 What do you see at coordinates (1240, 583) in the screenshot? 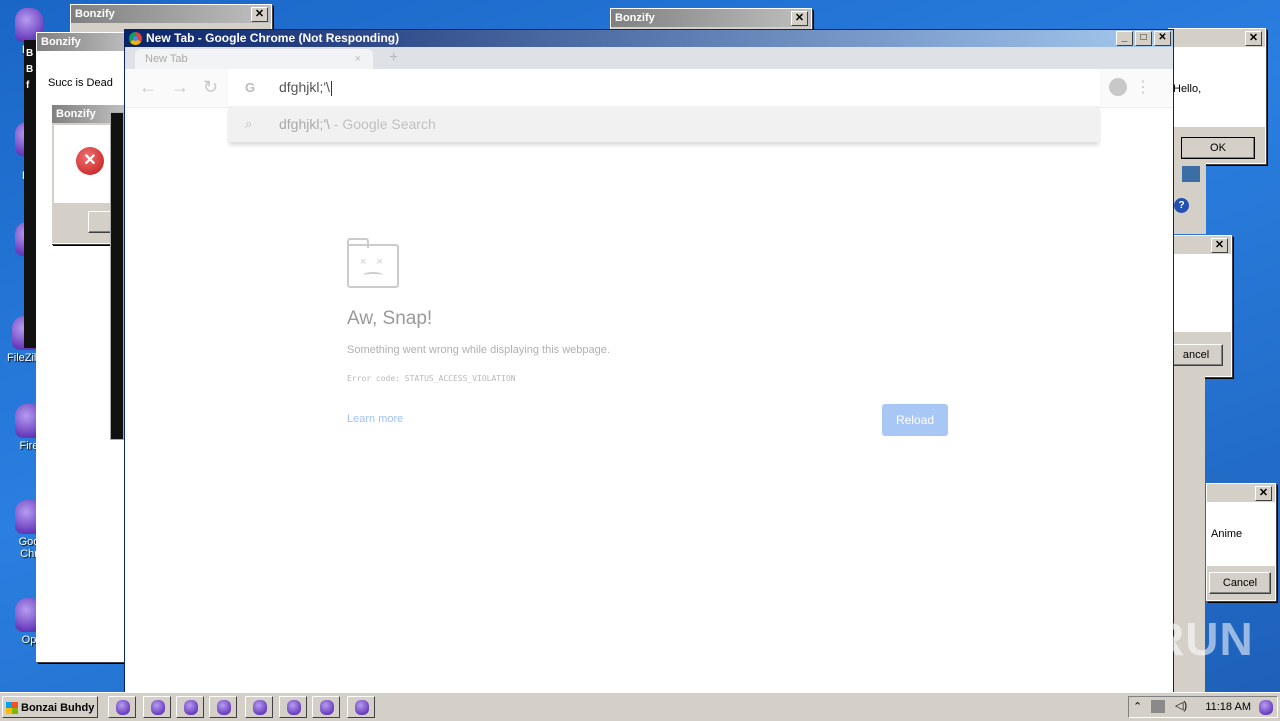
I see `cancel-button: Cancel` at bounding box center [1240, 583].